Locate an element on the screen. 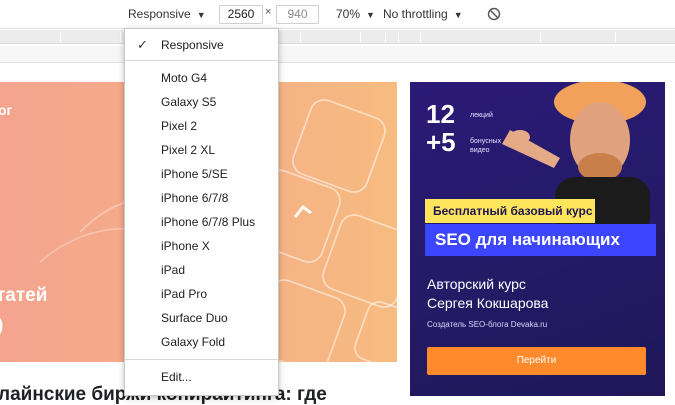  hero-heading-fragment: татей is located at coordinates (24, 295).